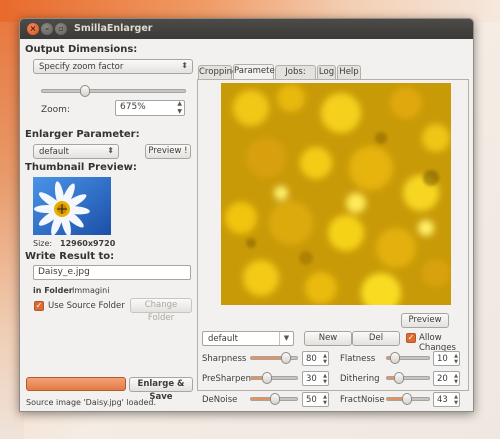  I want to click on right-param-value: 43, so click(442, 400).